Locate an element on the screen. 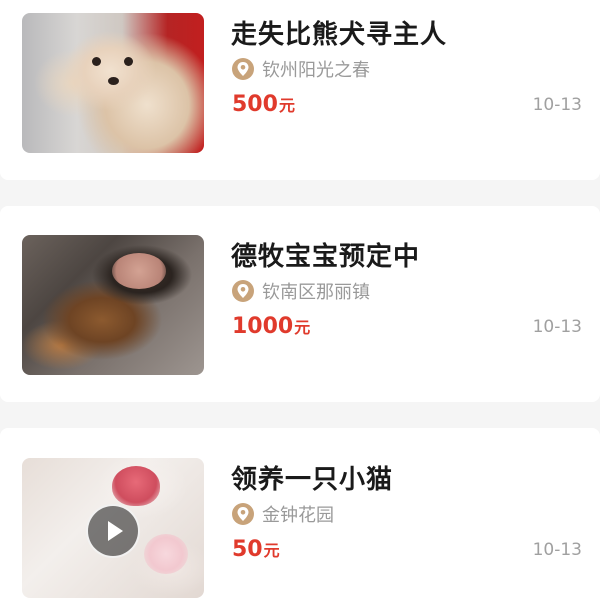 Image resolution: width=600 pixels, height=608 pixels. location-text: 金钟花园 is located at coordinates (298, 515).